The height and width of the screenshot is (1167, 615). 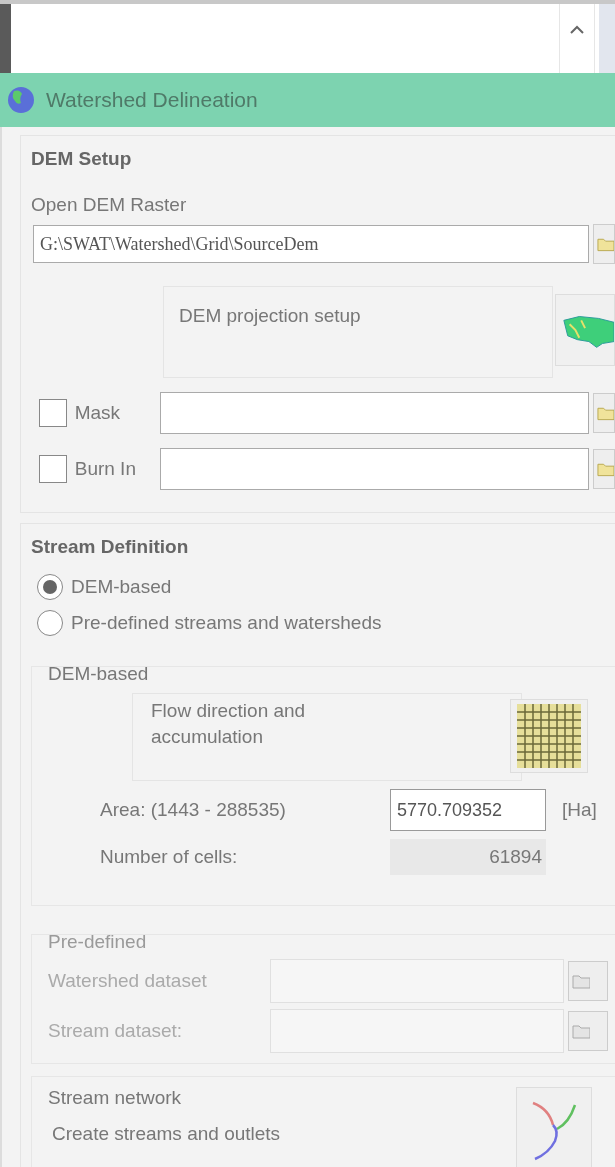 What do you see at coordinates (468, 810) in the screenshot?
I see `area-field: 5770.709352` at bounding box center [468, 810].